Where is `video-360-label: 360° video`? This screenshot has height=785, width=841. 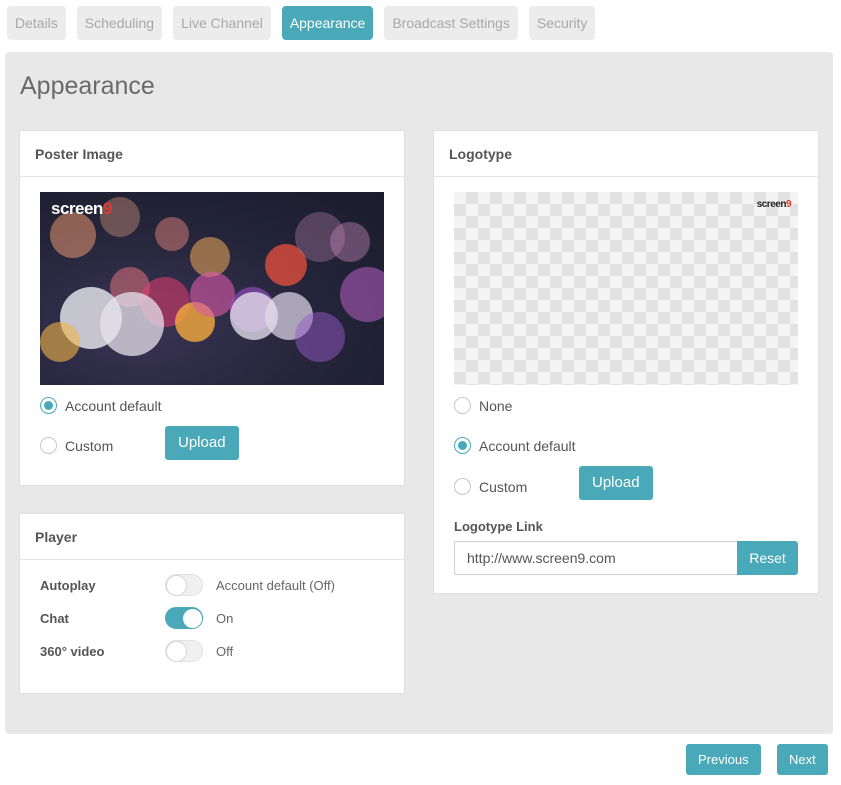
video-360-label: 360° video is located at coordinates (72, 651).